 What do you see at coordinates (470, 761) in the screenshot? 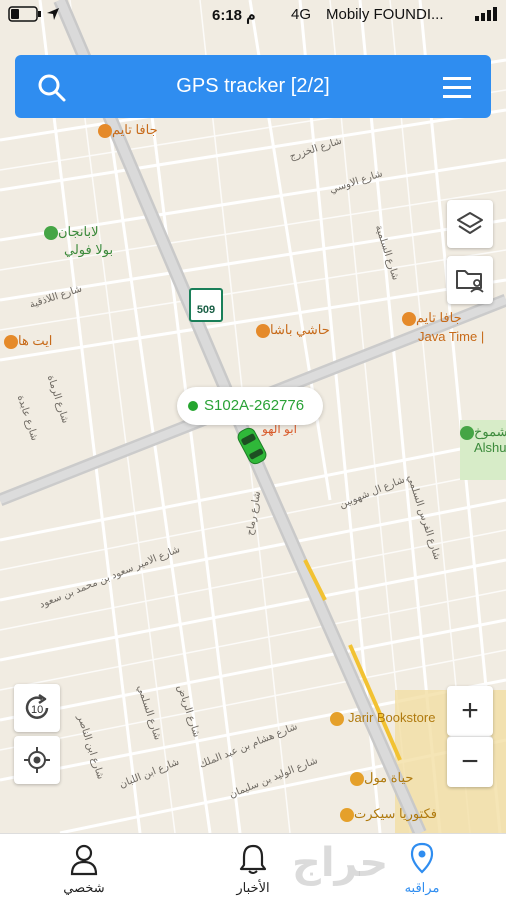
I see `zoom-out-button: −` at bounding box center [470, 761].